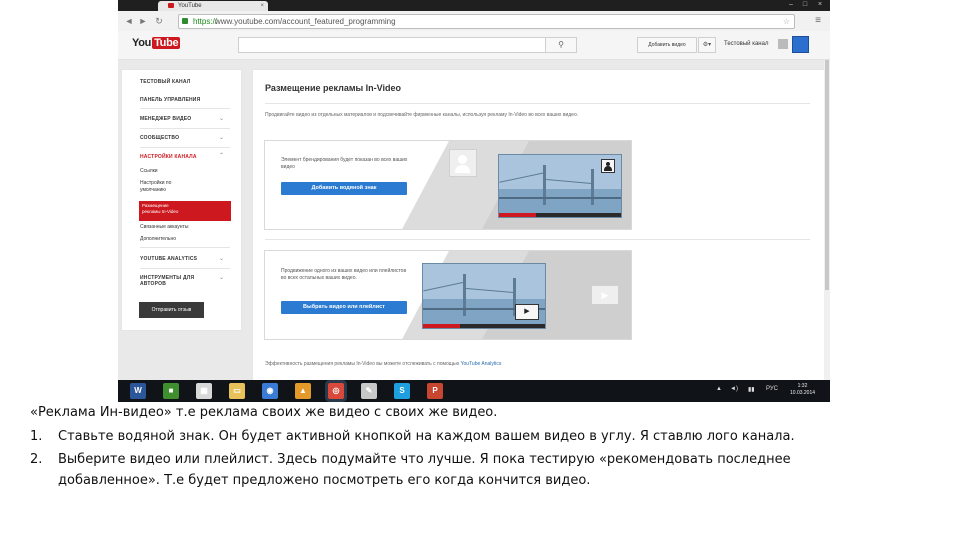 The image size is (960, 540). I want to click on gear-icon: ⚙▾, so click(707, 45).